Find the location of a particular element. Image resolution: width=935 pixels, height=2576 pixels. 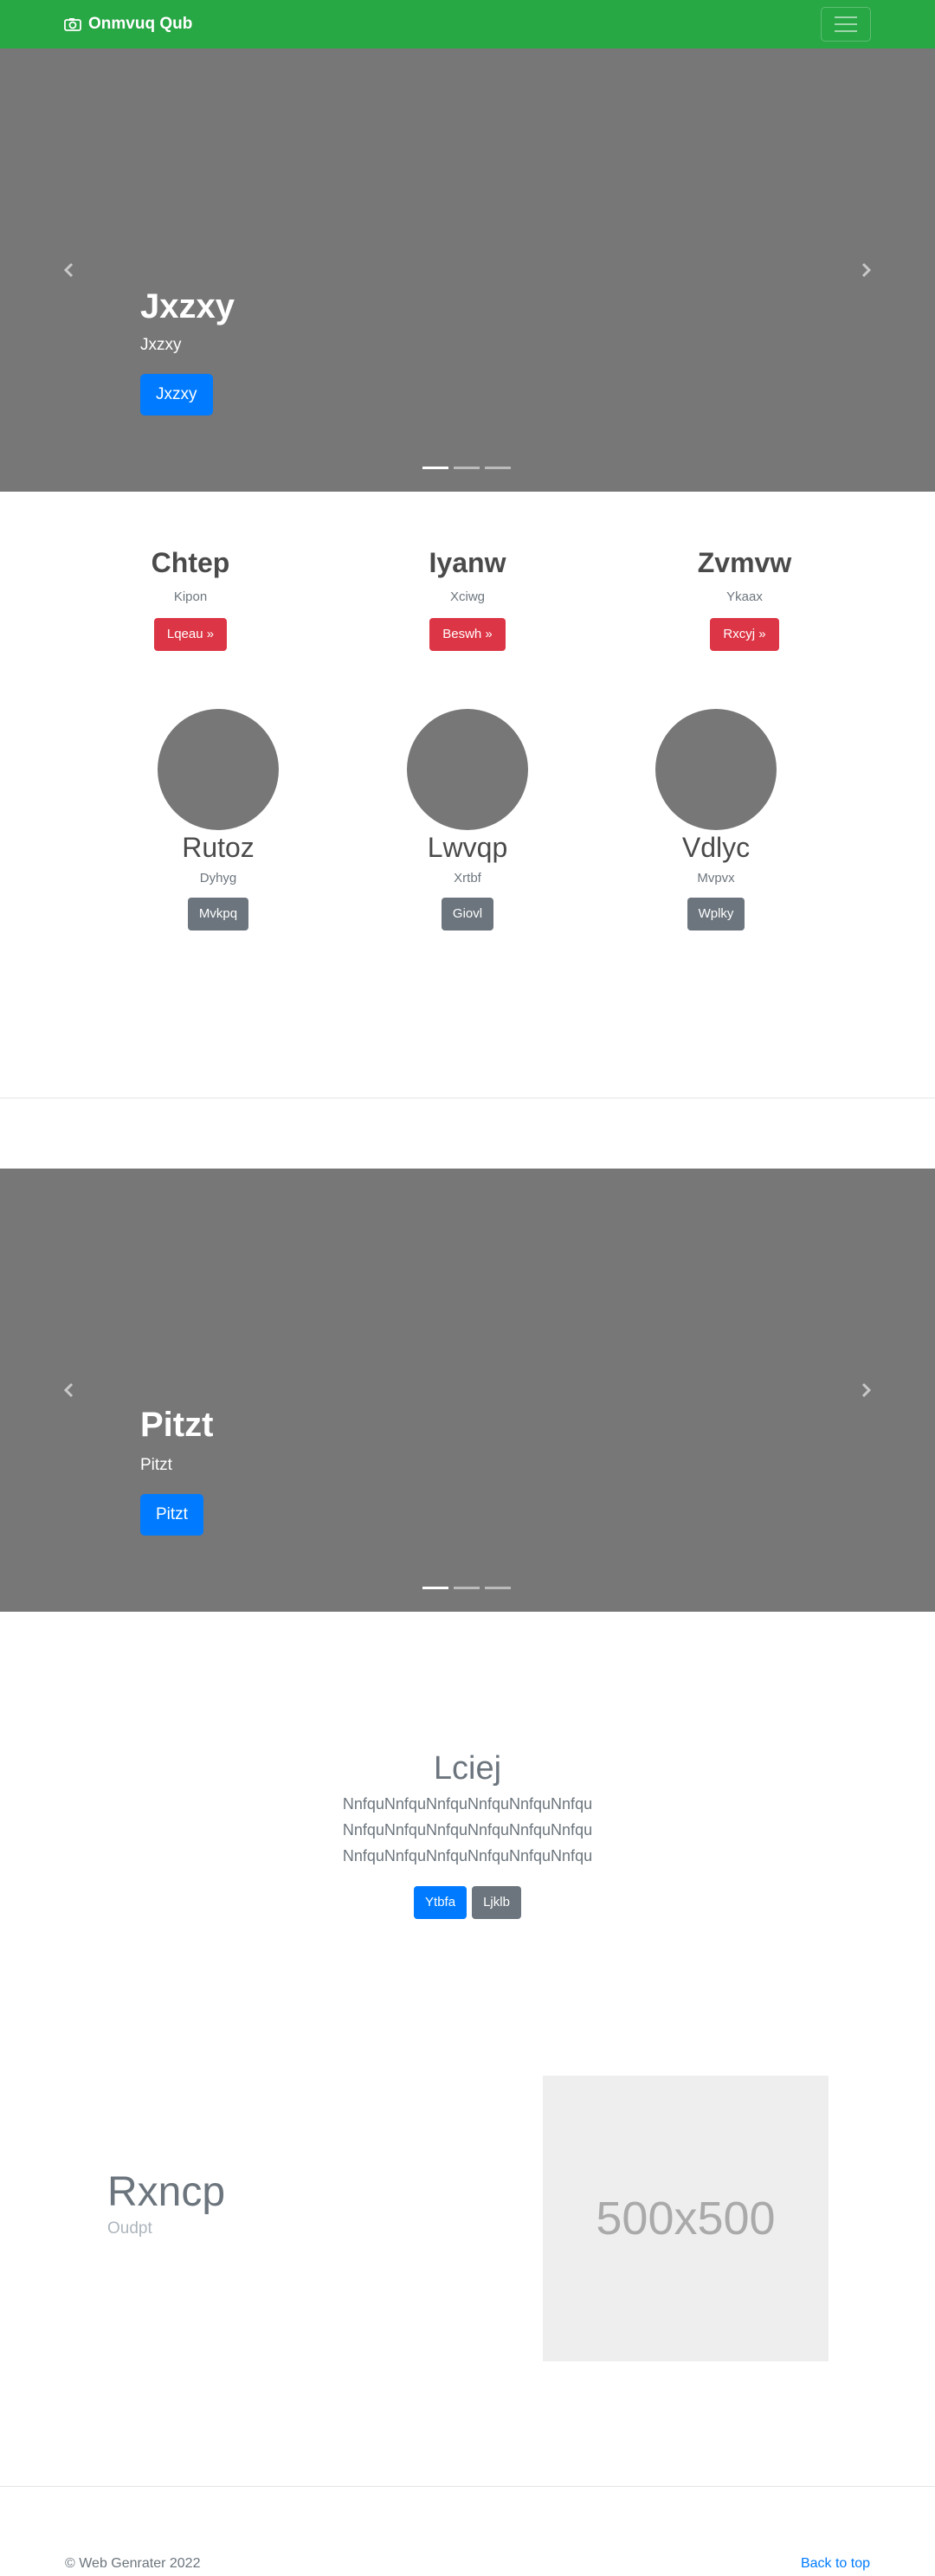

circle-column-1: Rutoz Dyhyg Mvkpq is located at coordinates (218, 820).